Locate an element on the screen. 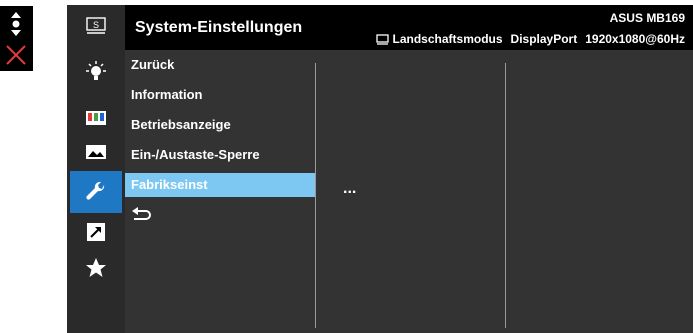  navigation-key-icon is located at coordinates (16, 25).